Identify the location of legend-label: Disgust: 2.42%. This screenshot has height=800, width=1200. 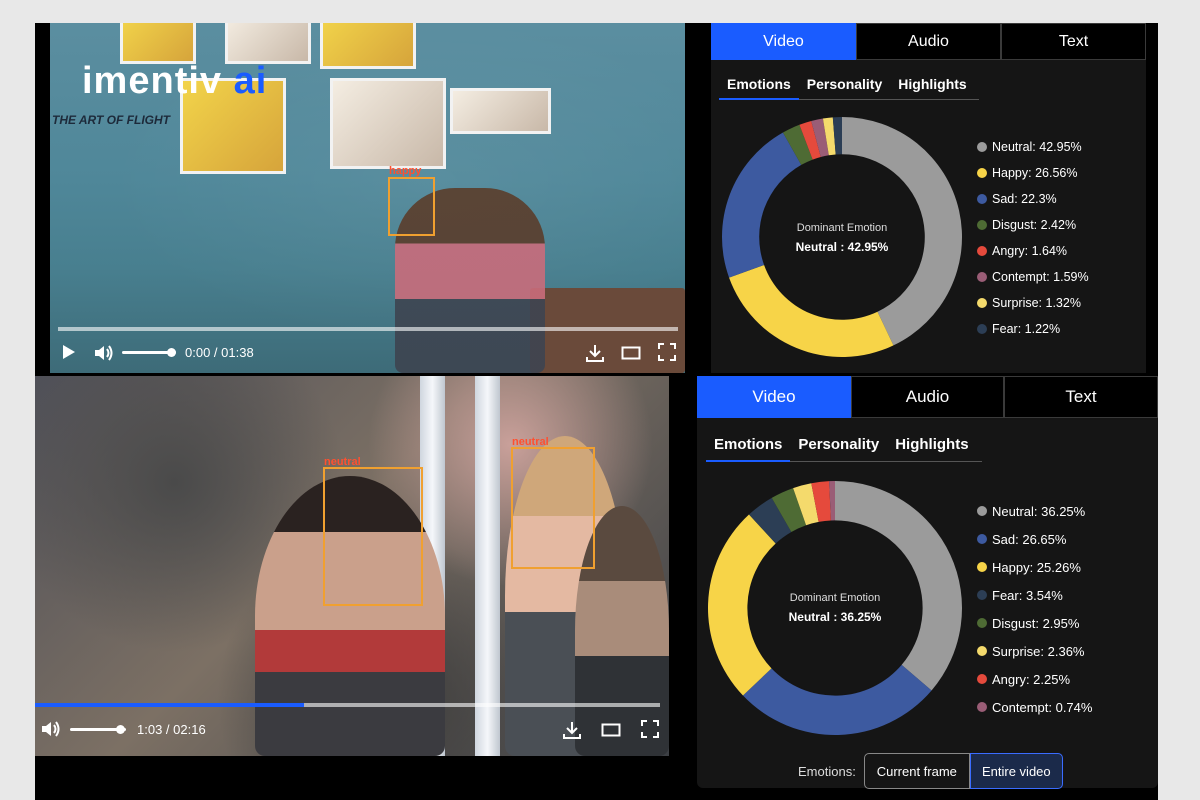
(1034, 225).